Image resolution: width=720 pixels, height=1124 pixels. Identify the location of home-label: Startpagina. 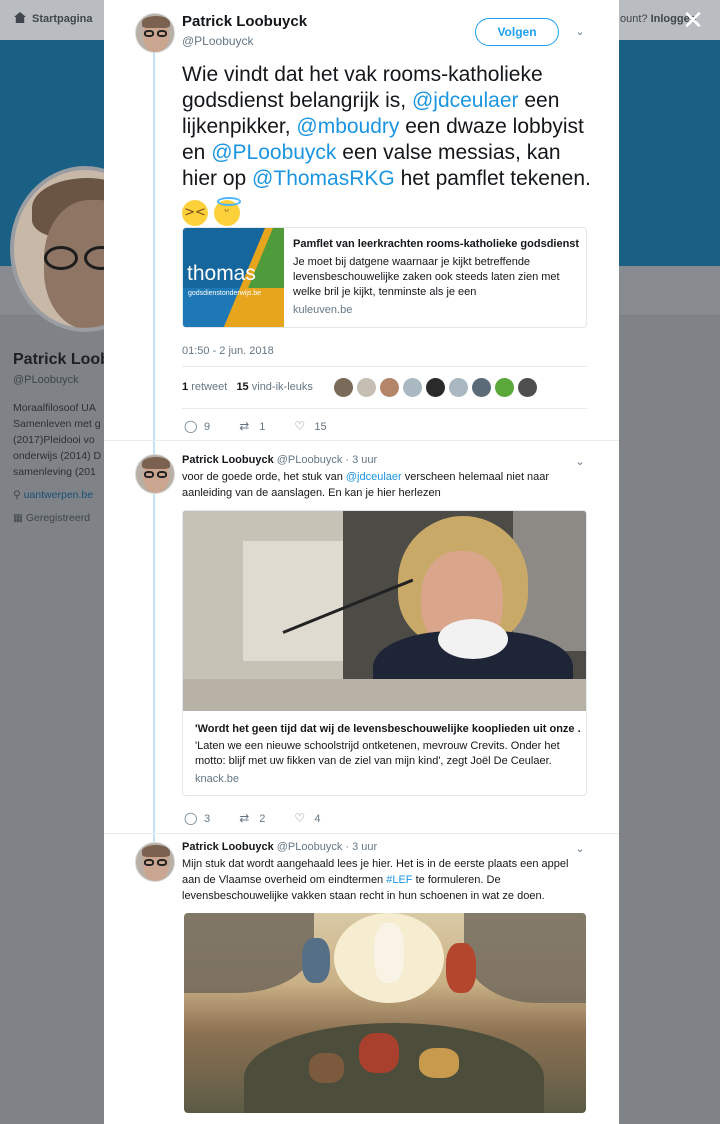
(62, 19).